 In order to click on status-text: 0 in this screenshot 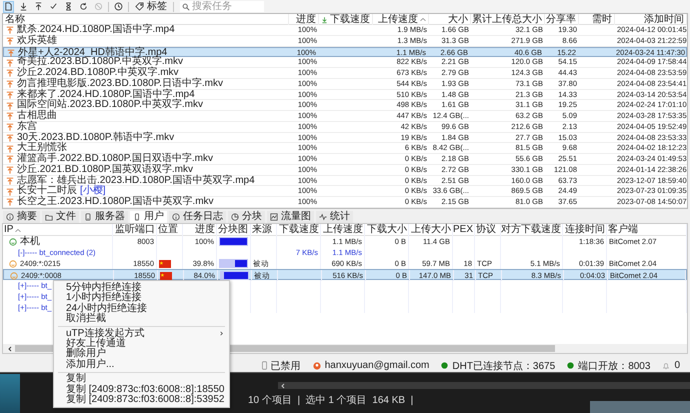, I will do `click(677, 365)`.